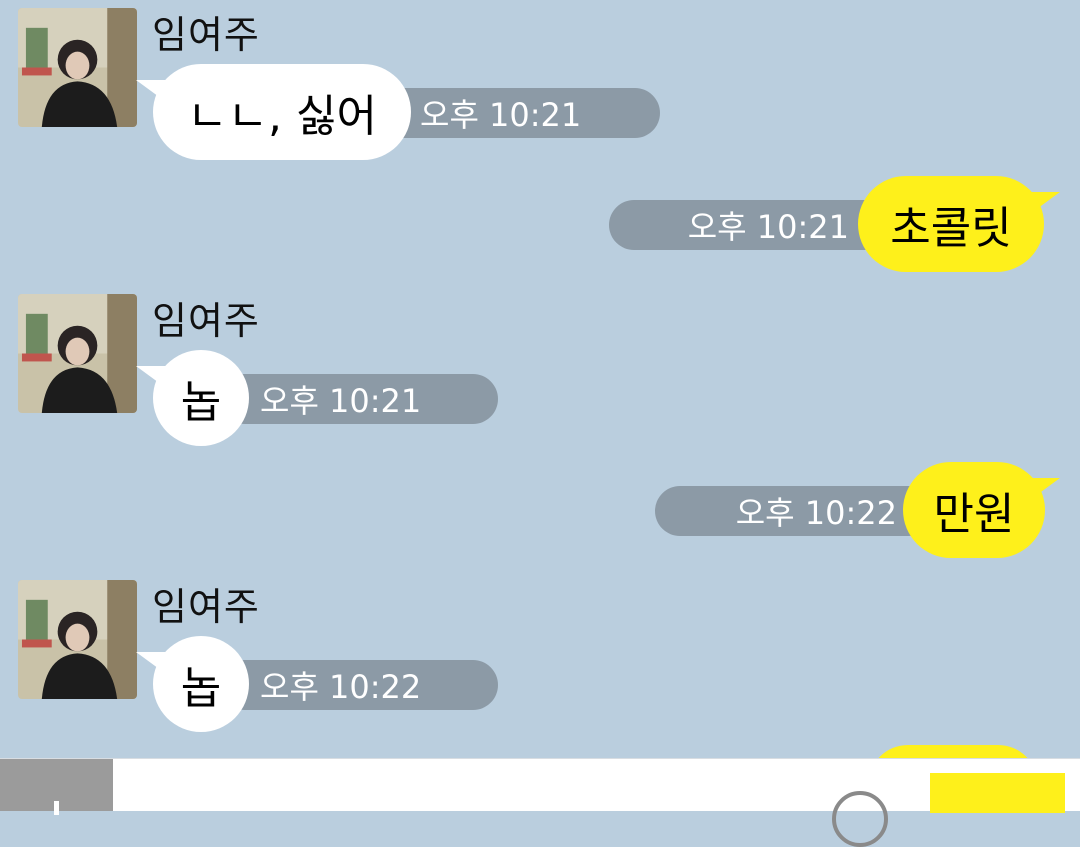 The height and width of the screenshot is (847, 1080). I want to click on message-bubble-incoming: ㄴㄴ, 싫어, so click(282, 112).